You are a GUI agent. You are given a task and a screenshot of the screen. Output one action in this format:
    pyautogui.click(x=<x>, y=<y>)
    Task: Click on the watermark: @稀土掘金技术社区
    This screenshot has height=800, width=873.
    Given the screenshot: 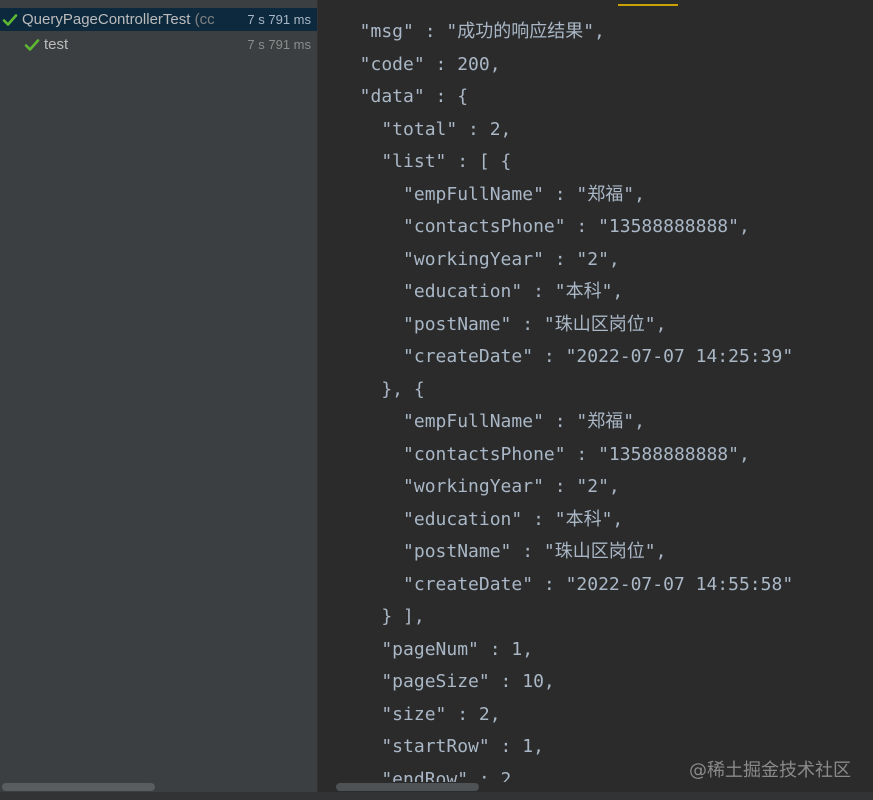 What is the action you would take?
    pyautogui.click(x=770, y=770)
    